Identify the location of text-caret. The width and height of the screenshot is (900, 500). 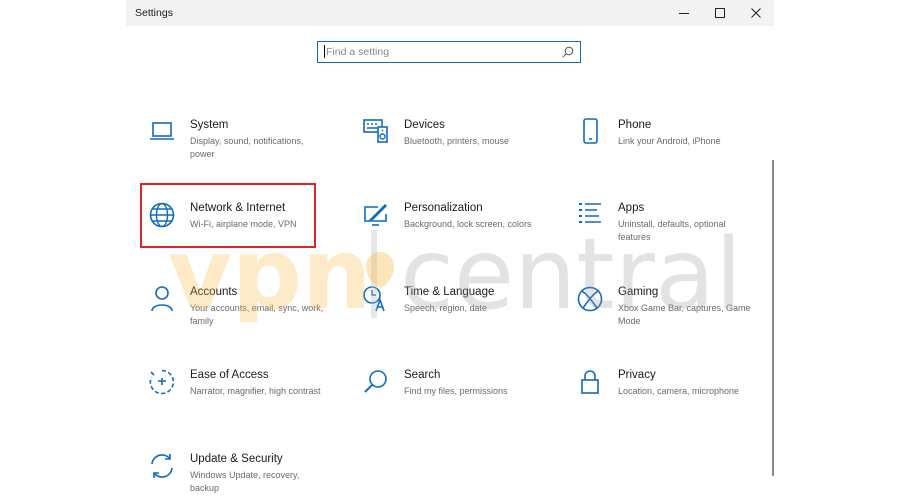
(324, 51).